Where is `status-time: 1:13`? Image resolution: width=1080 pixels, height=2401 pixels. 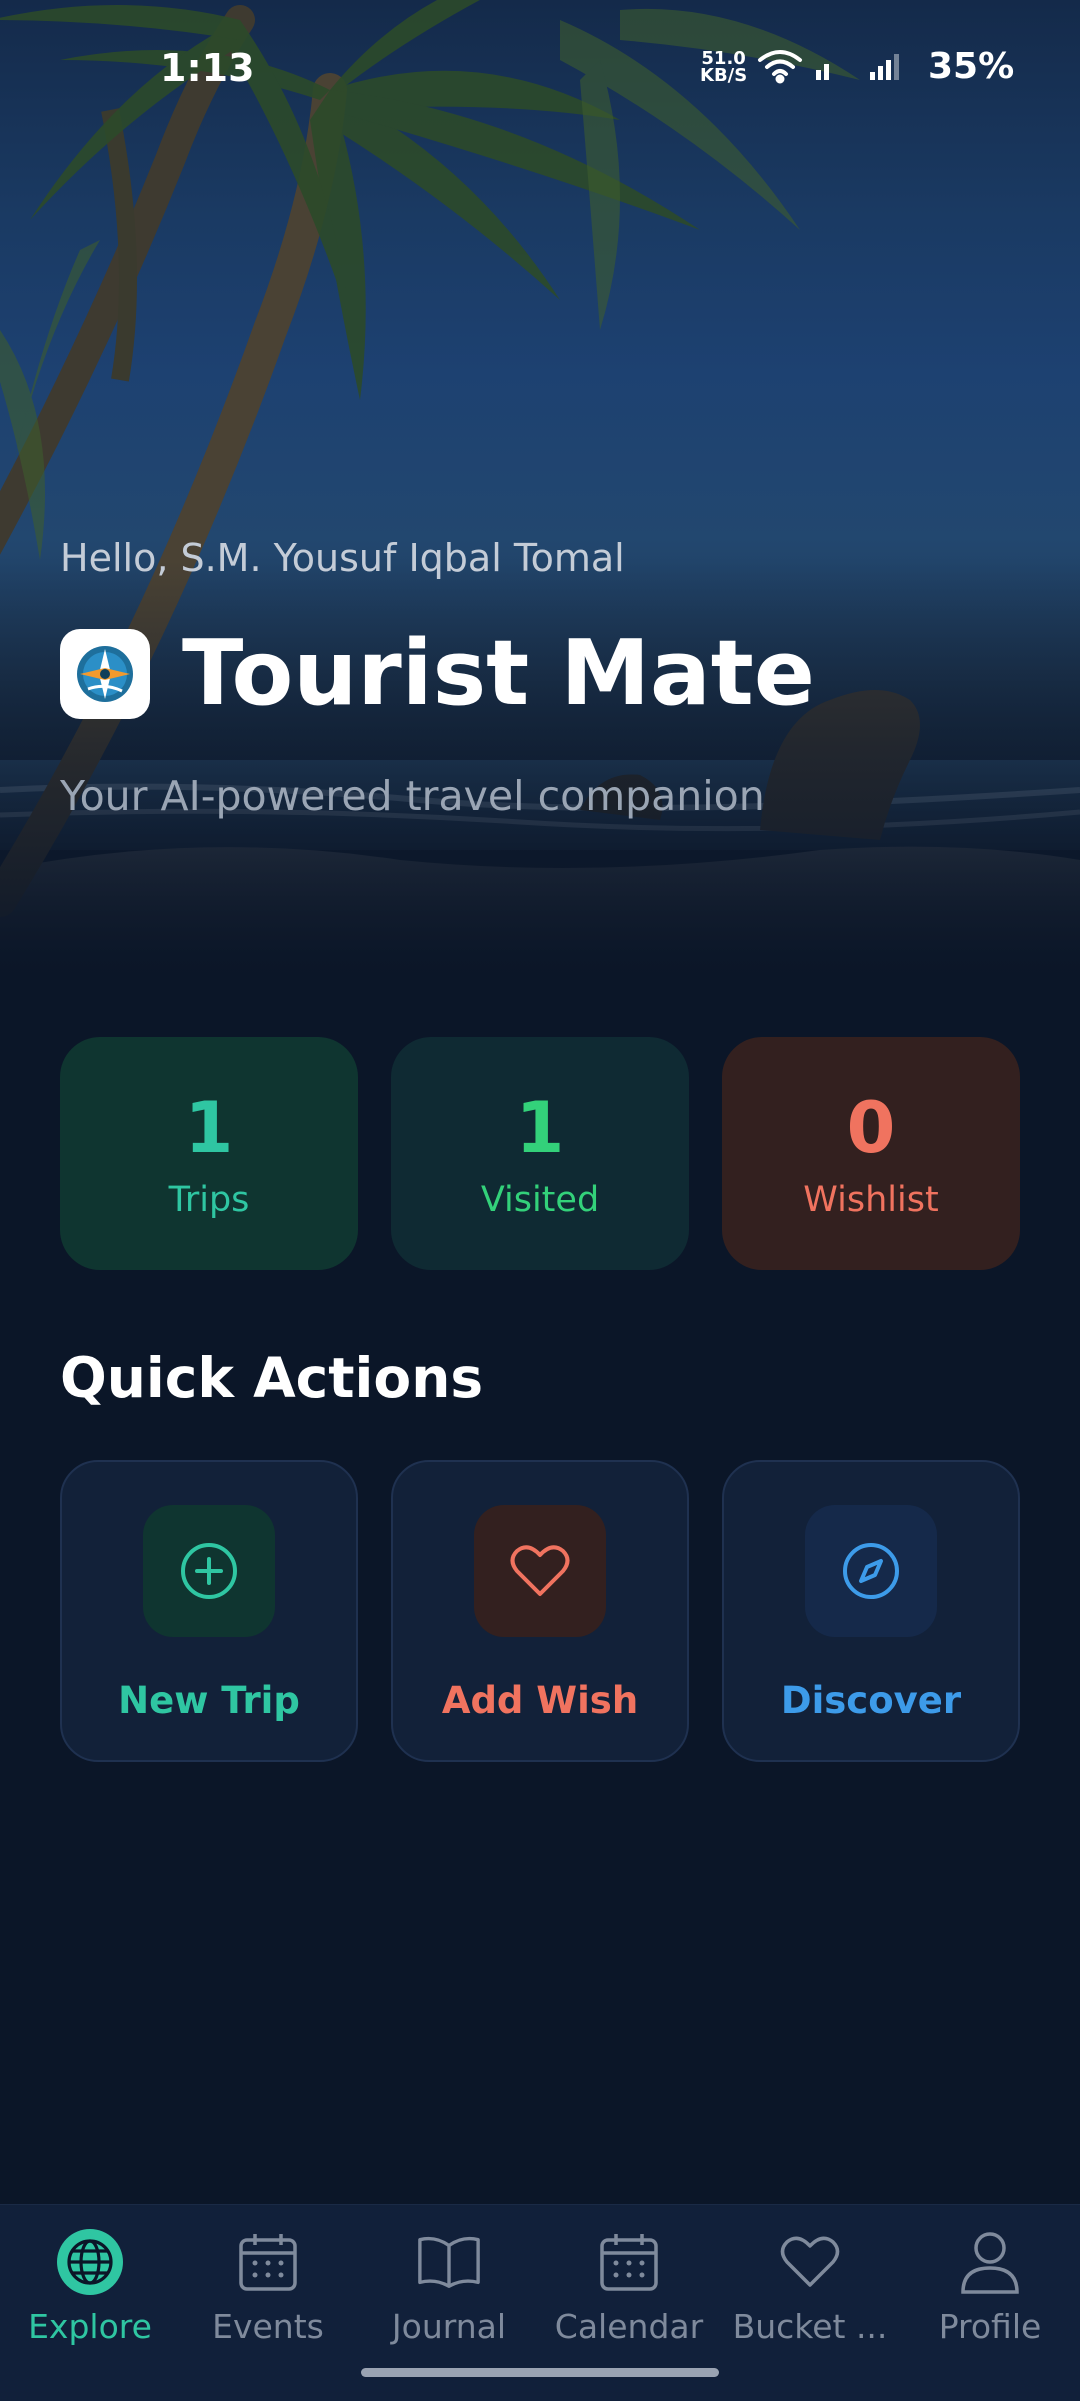
status-time: 1:13 is located at coordinates (207, 68).